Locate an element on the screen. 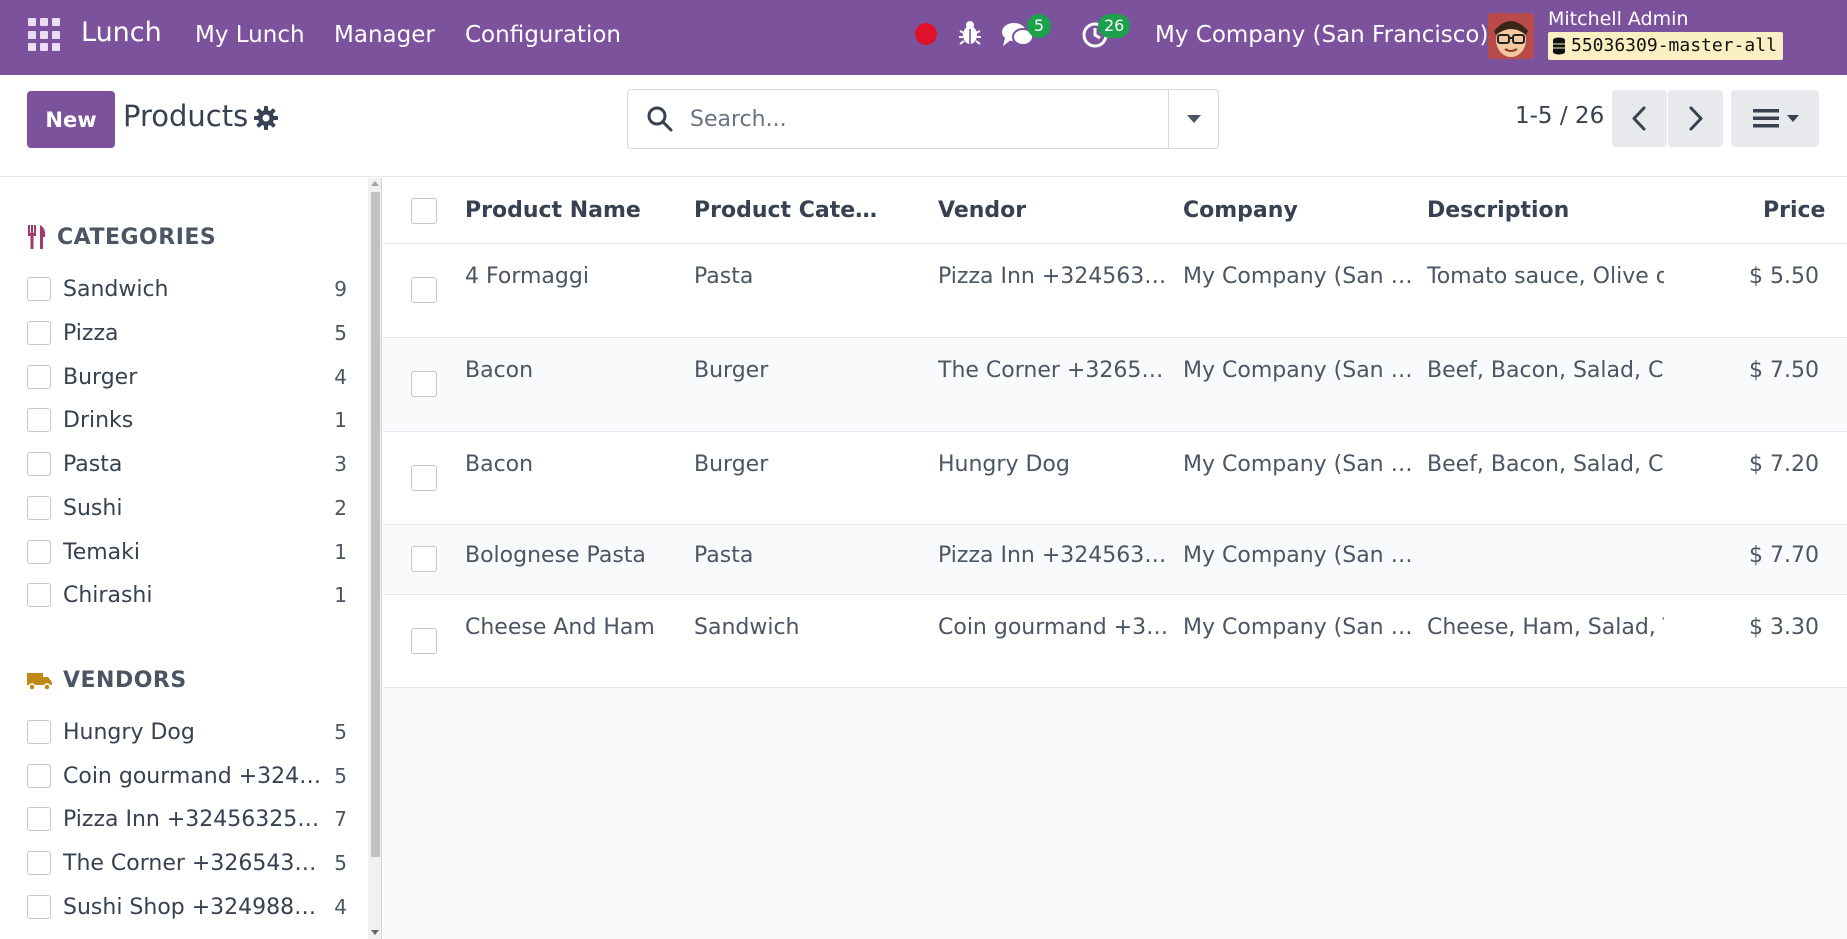 The width and height of the screenshot is (1847, 939). vendor-filter-item: Sushi Shop +32498856254 4 is located at coordinates (187, 907).